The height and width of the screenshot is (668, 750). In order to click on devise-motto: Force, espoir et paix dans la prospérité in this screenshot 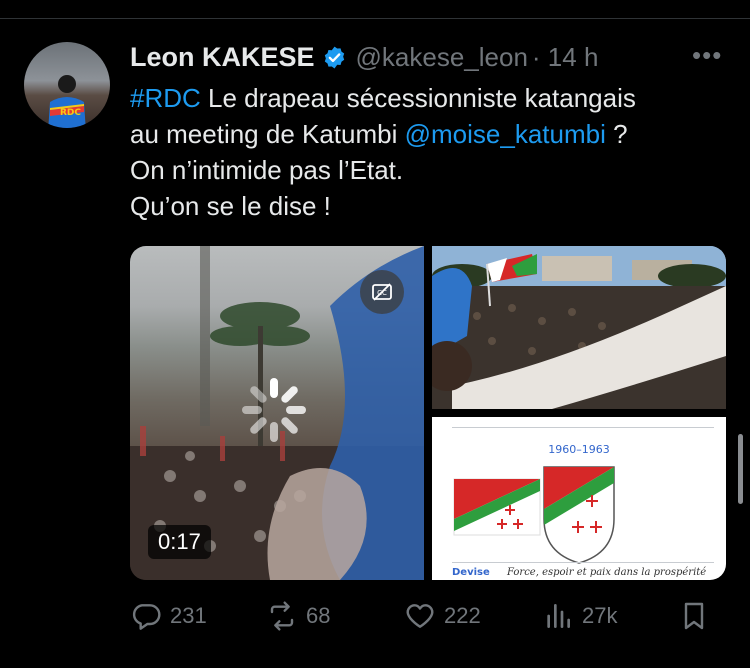, I will do `click(607, 572)`.